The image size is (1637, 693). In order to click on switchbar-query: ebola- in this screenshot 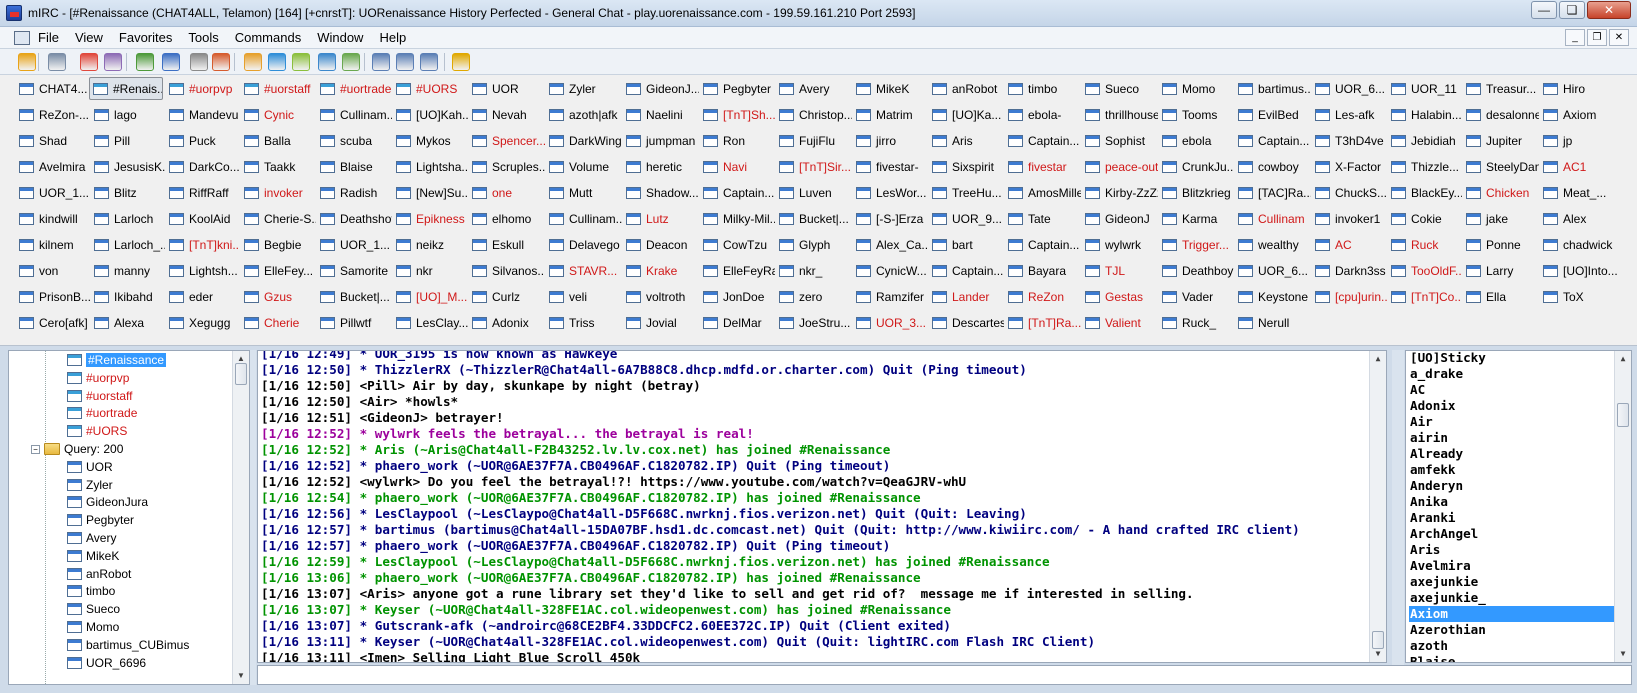, I will do `click(1043, 114)`.